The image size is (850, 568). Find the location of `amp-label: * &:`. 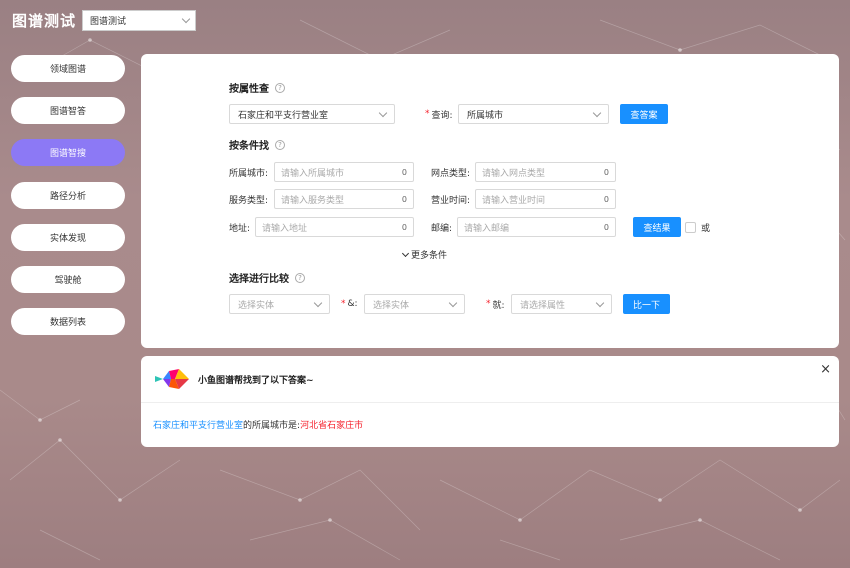

amp-label: * &: is located at coordinates (349, 304).